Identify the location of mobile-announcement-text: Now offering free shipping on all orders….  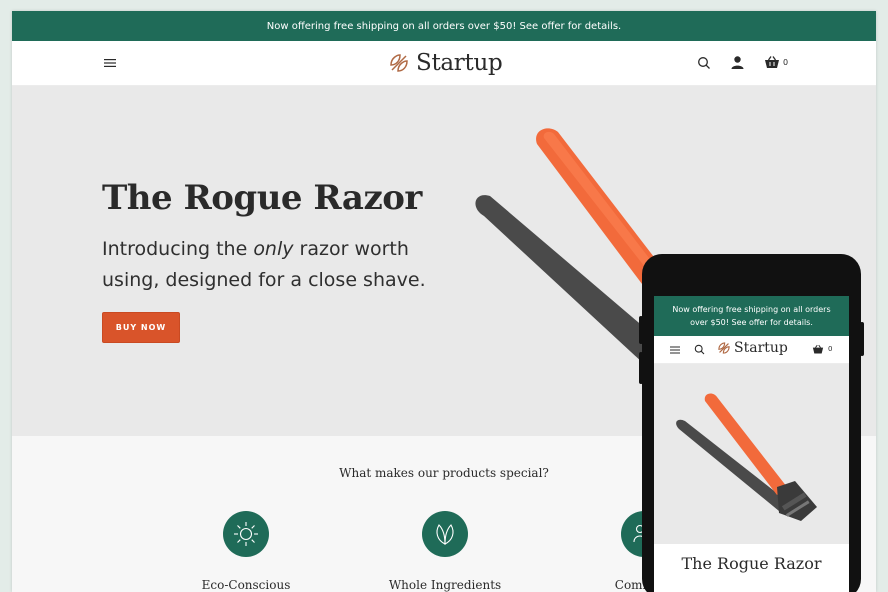
(751, 316).